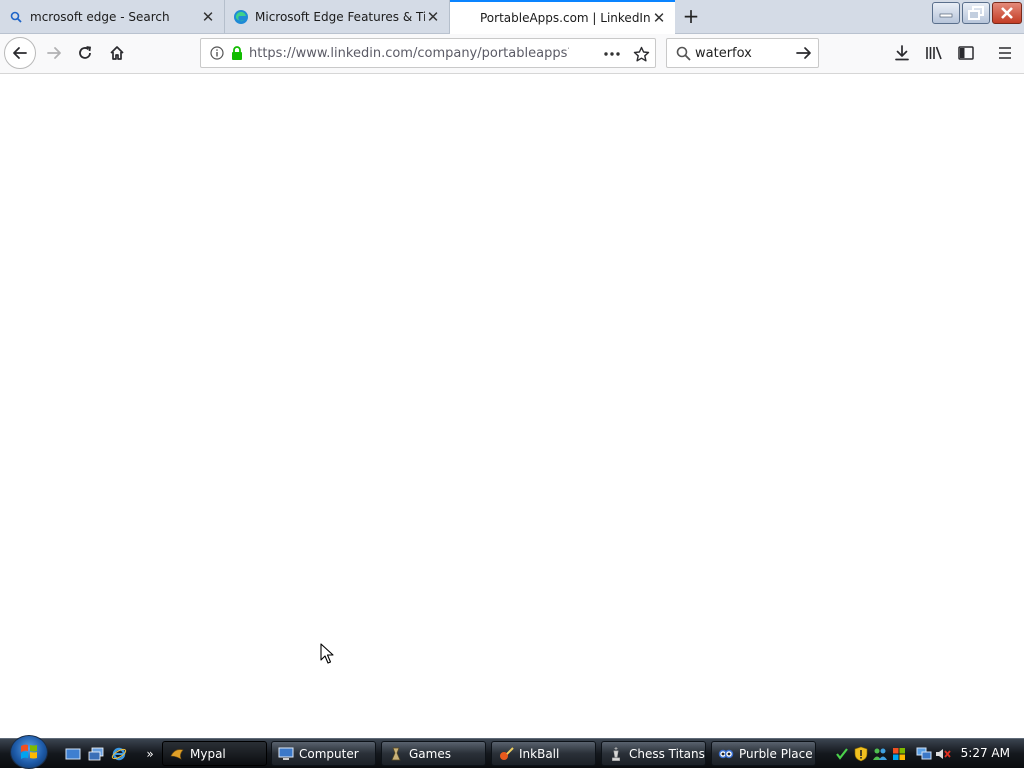 This screenshot has height=769, width=1024. Describe the element at coordinates (119, 754) in the screenshot. I see `internet-explorer-icon` at that location.